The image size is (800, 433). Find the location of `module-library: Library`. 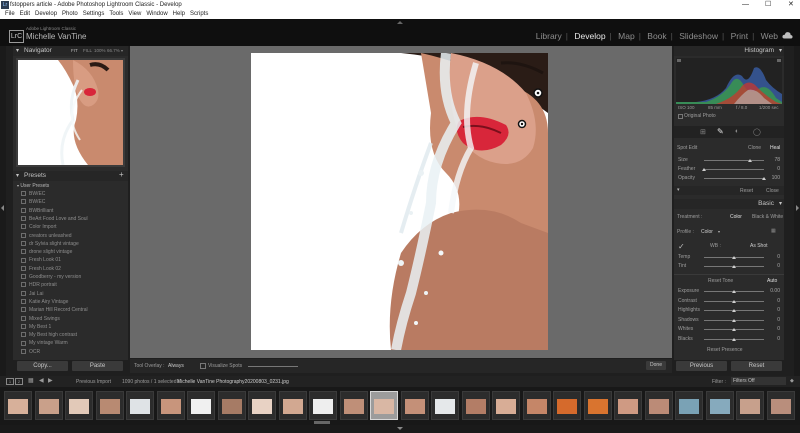

module-library: Library is located at coordinates (549, 36).